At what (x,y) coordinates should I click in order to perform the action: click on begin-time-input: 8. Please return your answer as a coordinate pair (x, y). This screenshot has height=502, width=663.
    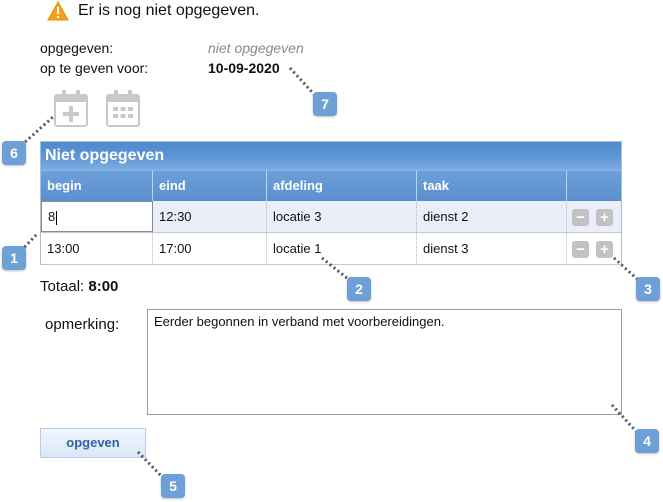
    Looking at the image, I should click on (97, 216).